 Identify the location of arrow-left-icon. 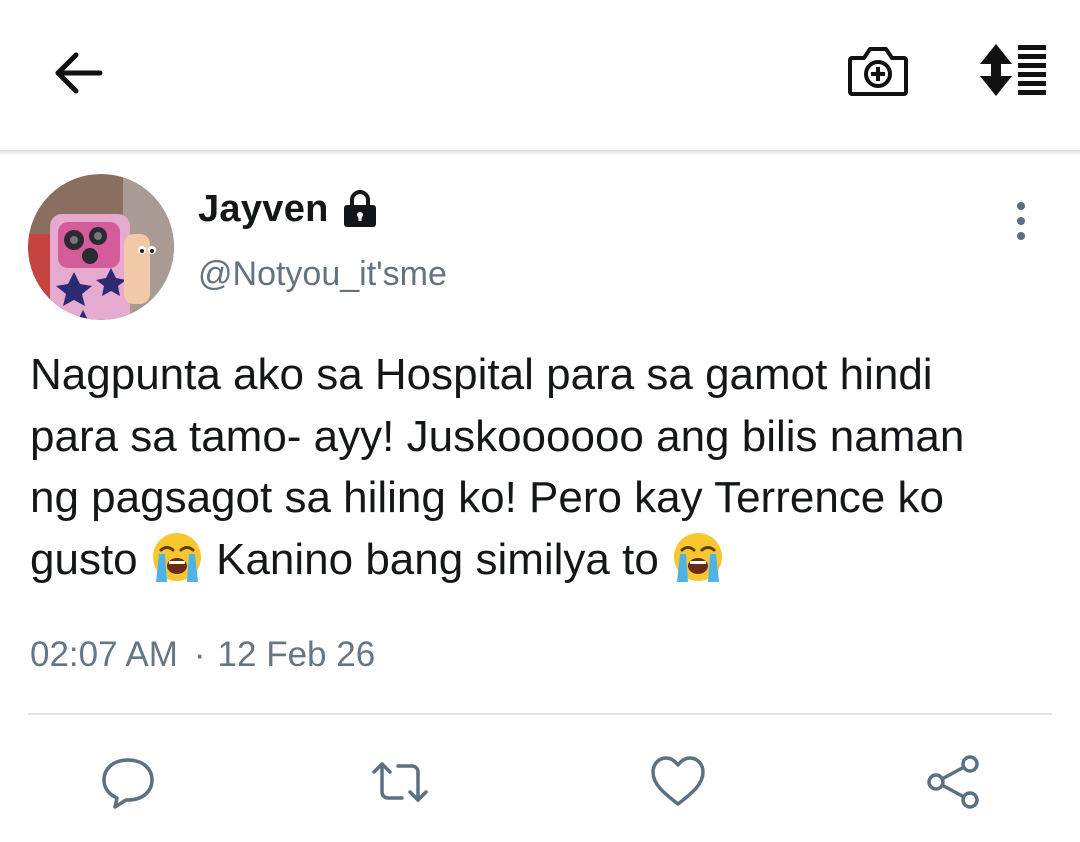
(79, 73).